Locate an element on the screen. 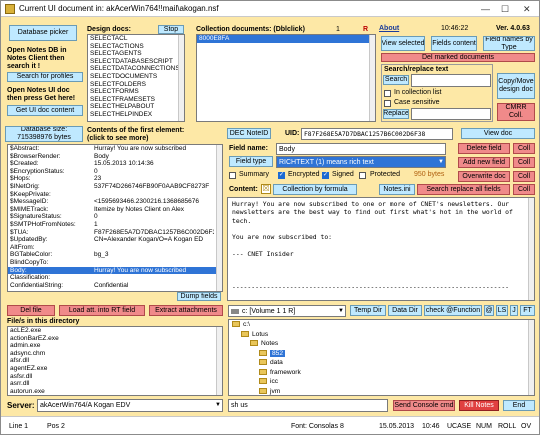 The width and height of the screenshot is (540, 435). tree-item: framework is located at coordinates (381, 373).